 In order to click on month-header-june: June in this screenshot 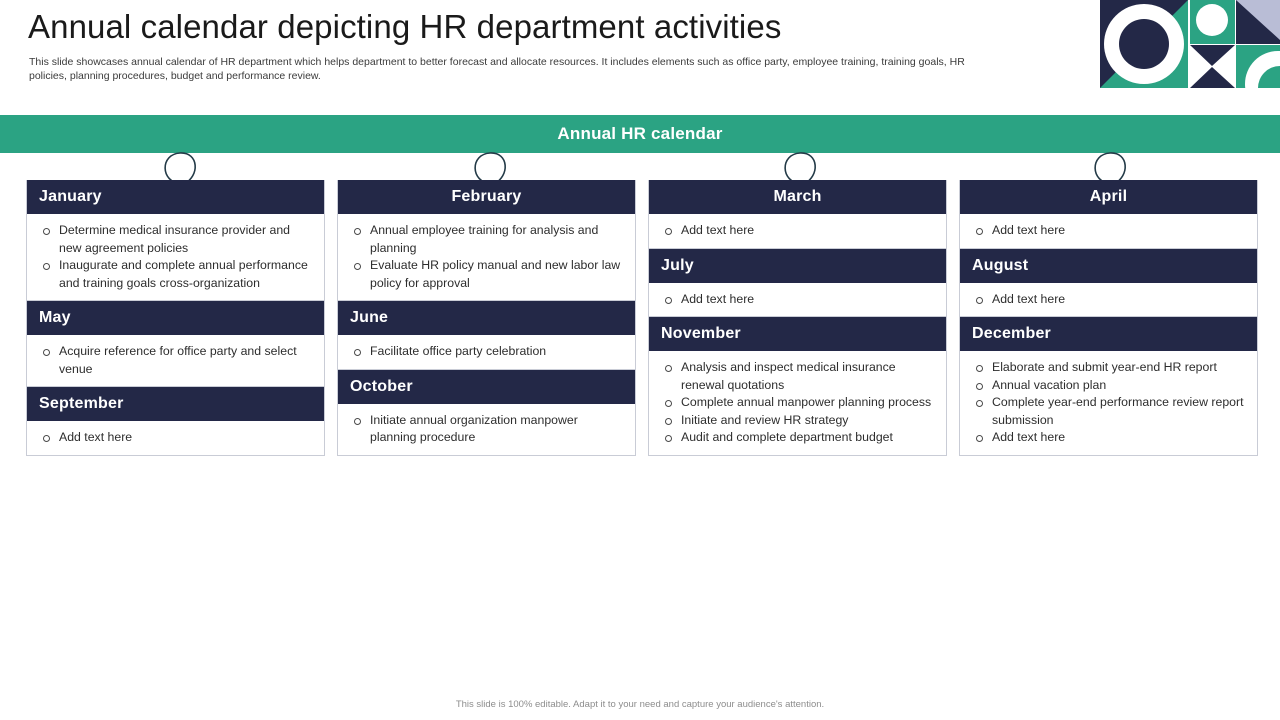, I will do `click(486, 318)`.